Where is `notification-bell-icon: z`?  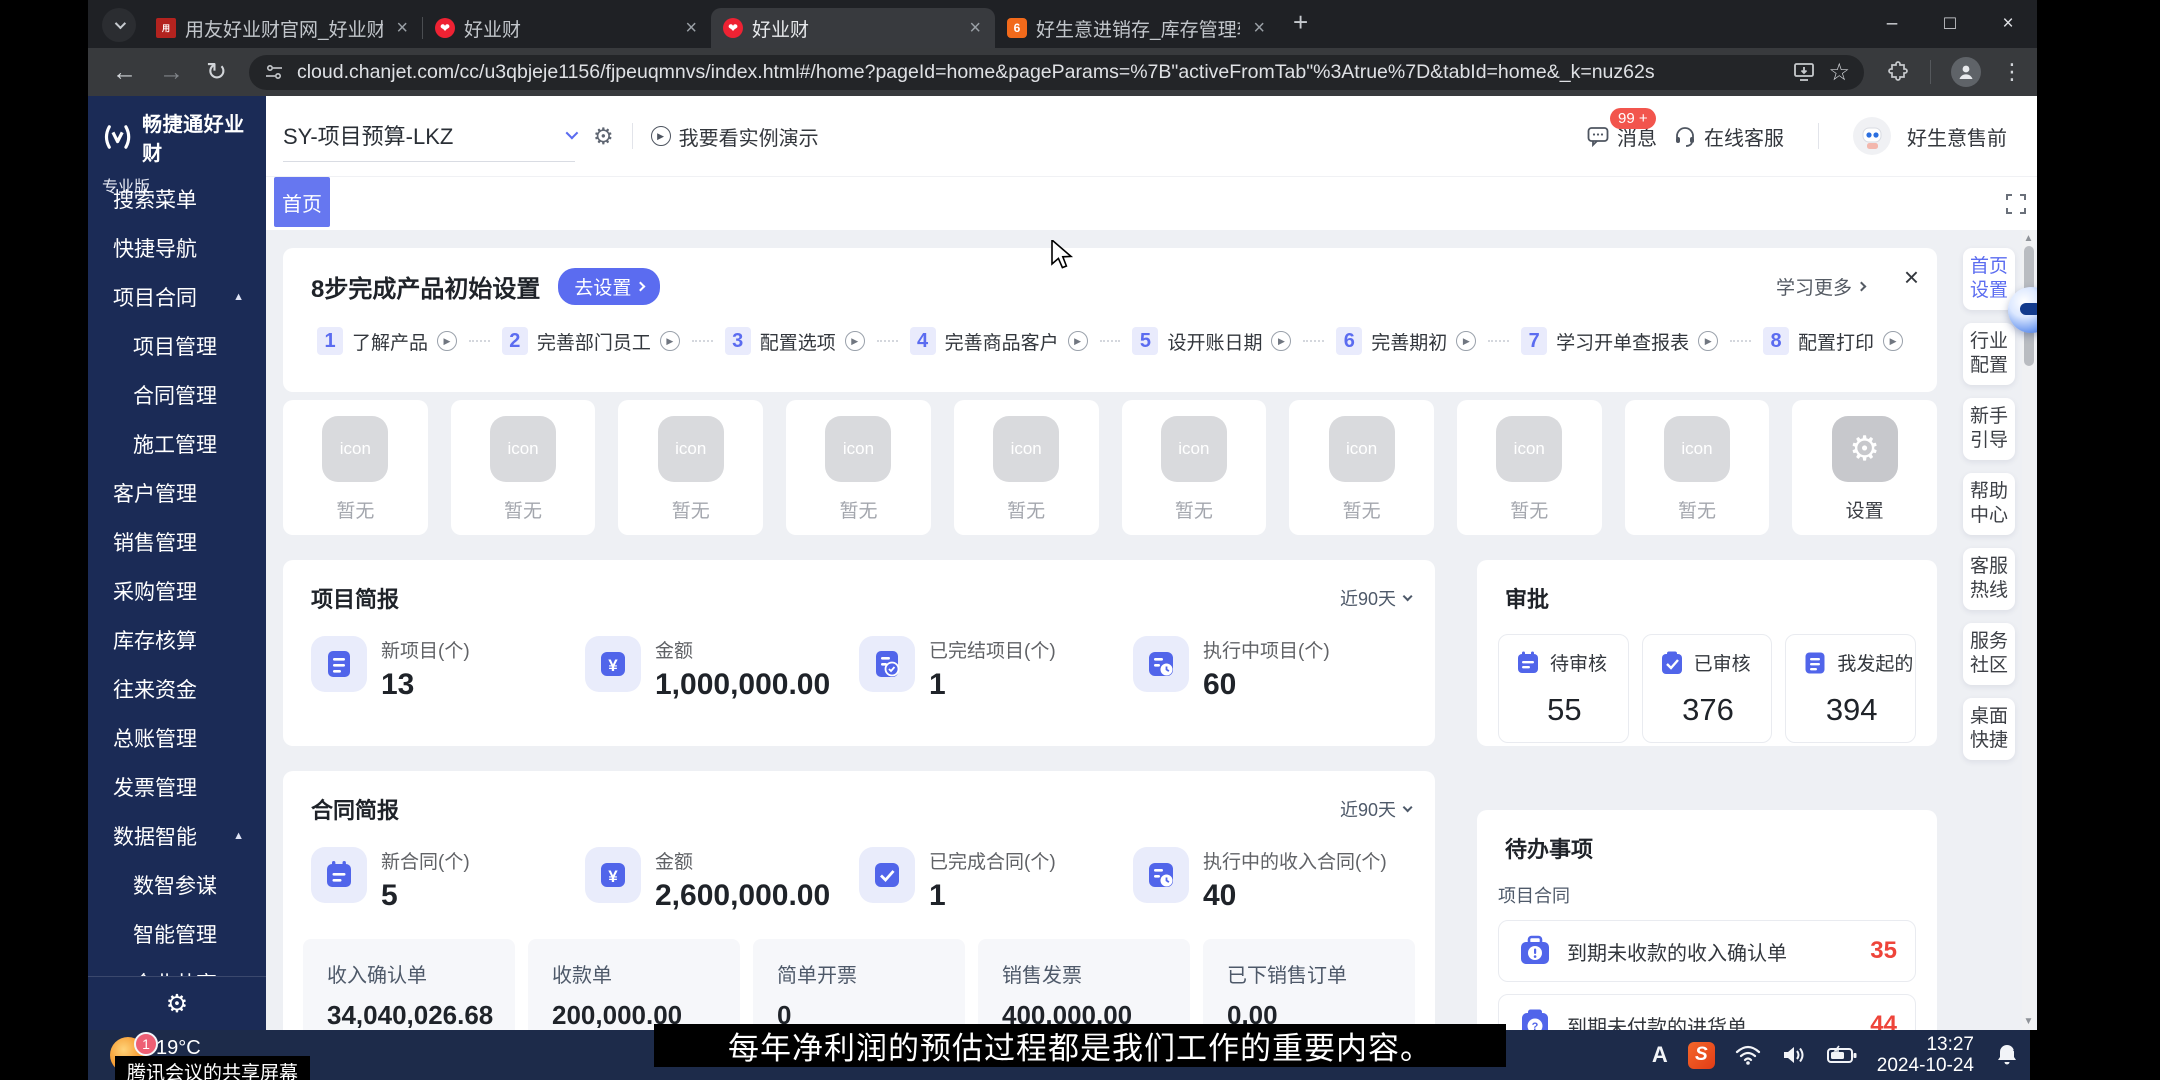
notification-bell-icon: z is located at coordinates (2007, 1055).